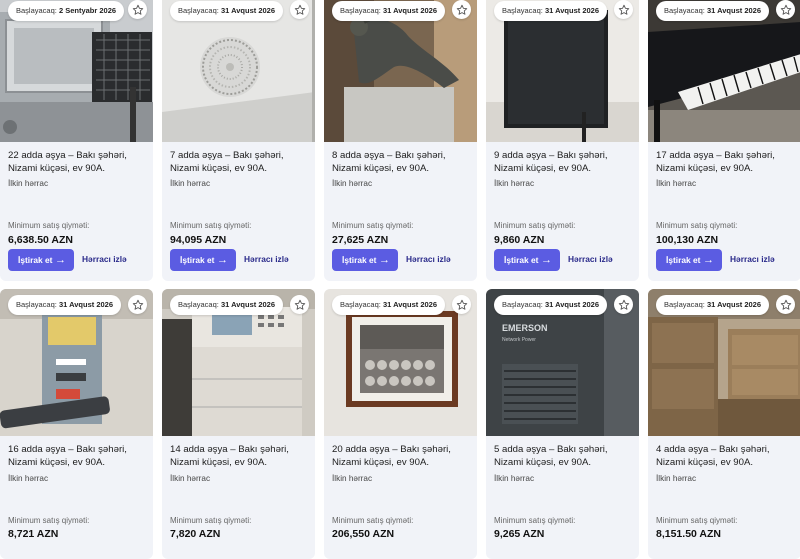 The image size is (800, 559). What do you see at coordinates (724, 71) in the screenshot?
I see `item-photo-piano` at bounding box center [724, 71].